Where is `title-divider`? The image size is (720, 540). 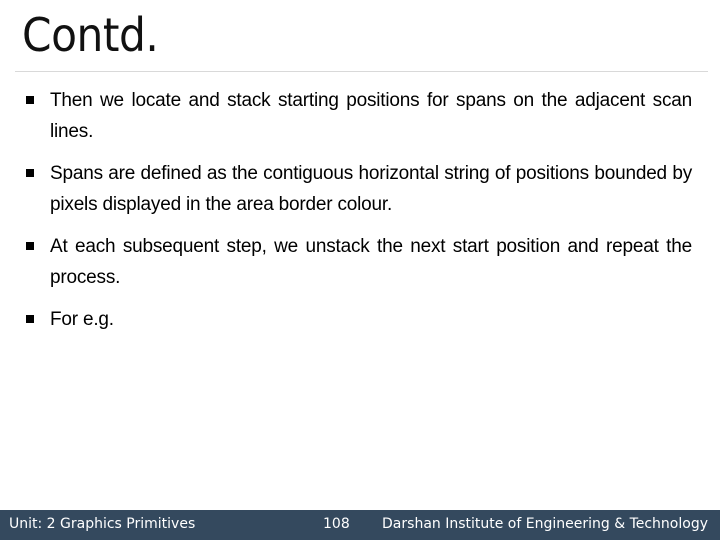 title-divider is located at coordinates (361, 71).